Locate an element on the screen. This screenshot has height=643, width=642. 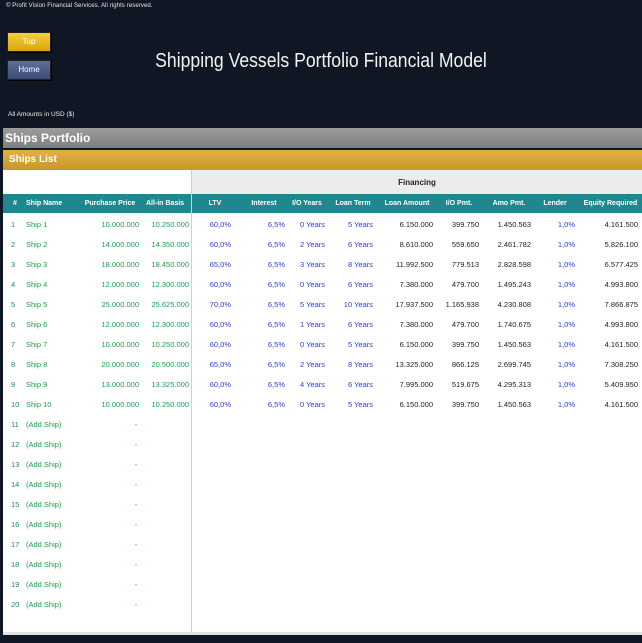
table-row: 20 (Add Ship) - is located at coordinates (322, 605).